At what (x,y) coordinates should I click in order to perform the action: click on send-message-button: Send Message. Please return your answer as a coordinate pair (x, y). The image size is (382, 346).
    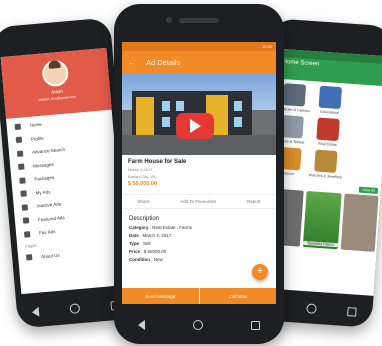
    Looking at the image, I should click on (161, 296).